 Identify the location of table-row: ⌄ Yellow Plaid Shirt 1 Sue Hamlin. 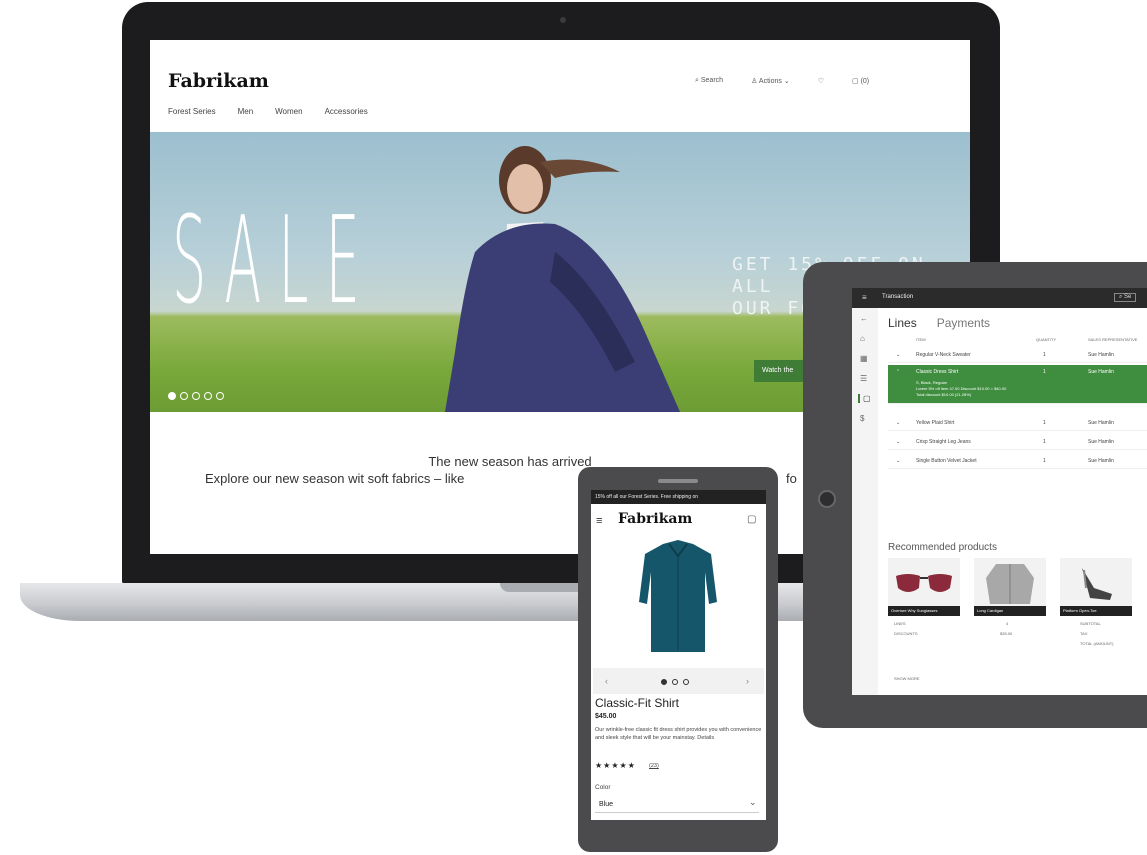
(1017, 423).